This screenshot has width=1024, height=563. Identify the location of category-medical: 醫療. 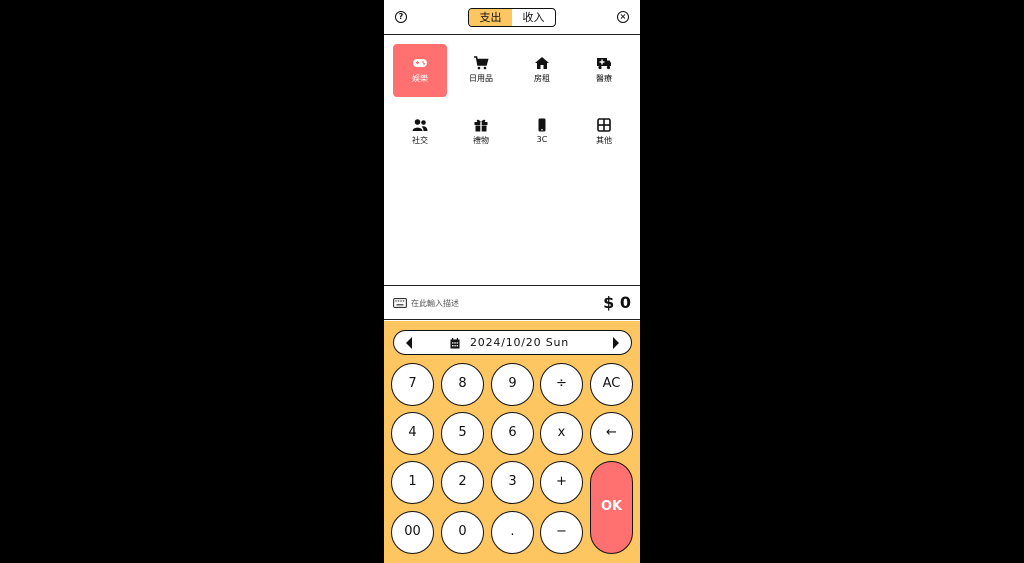
(604, 70).